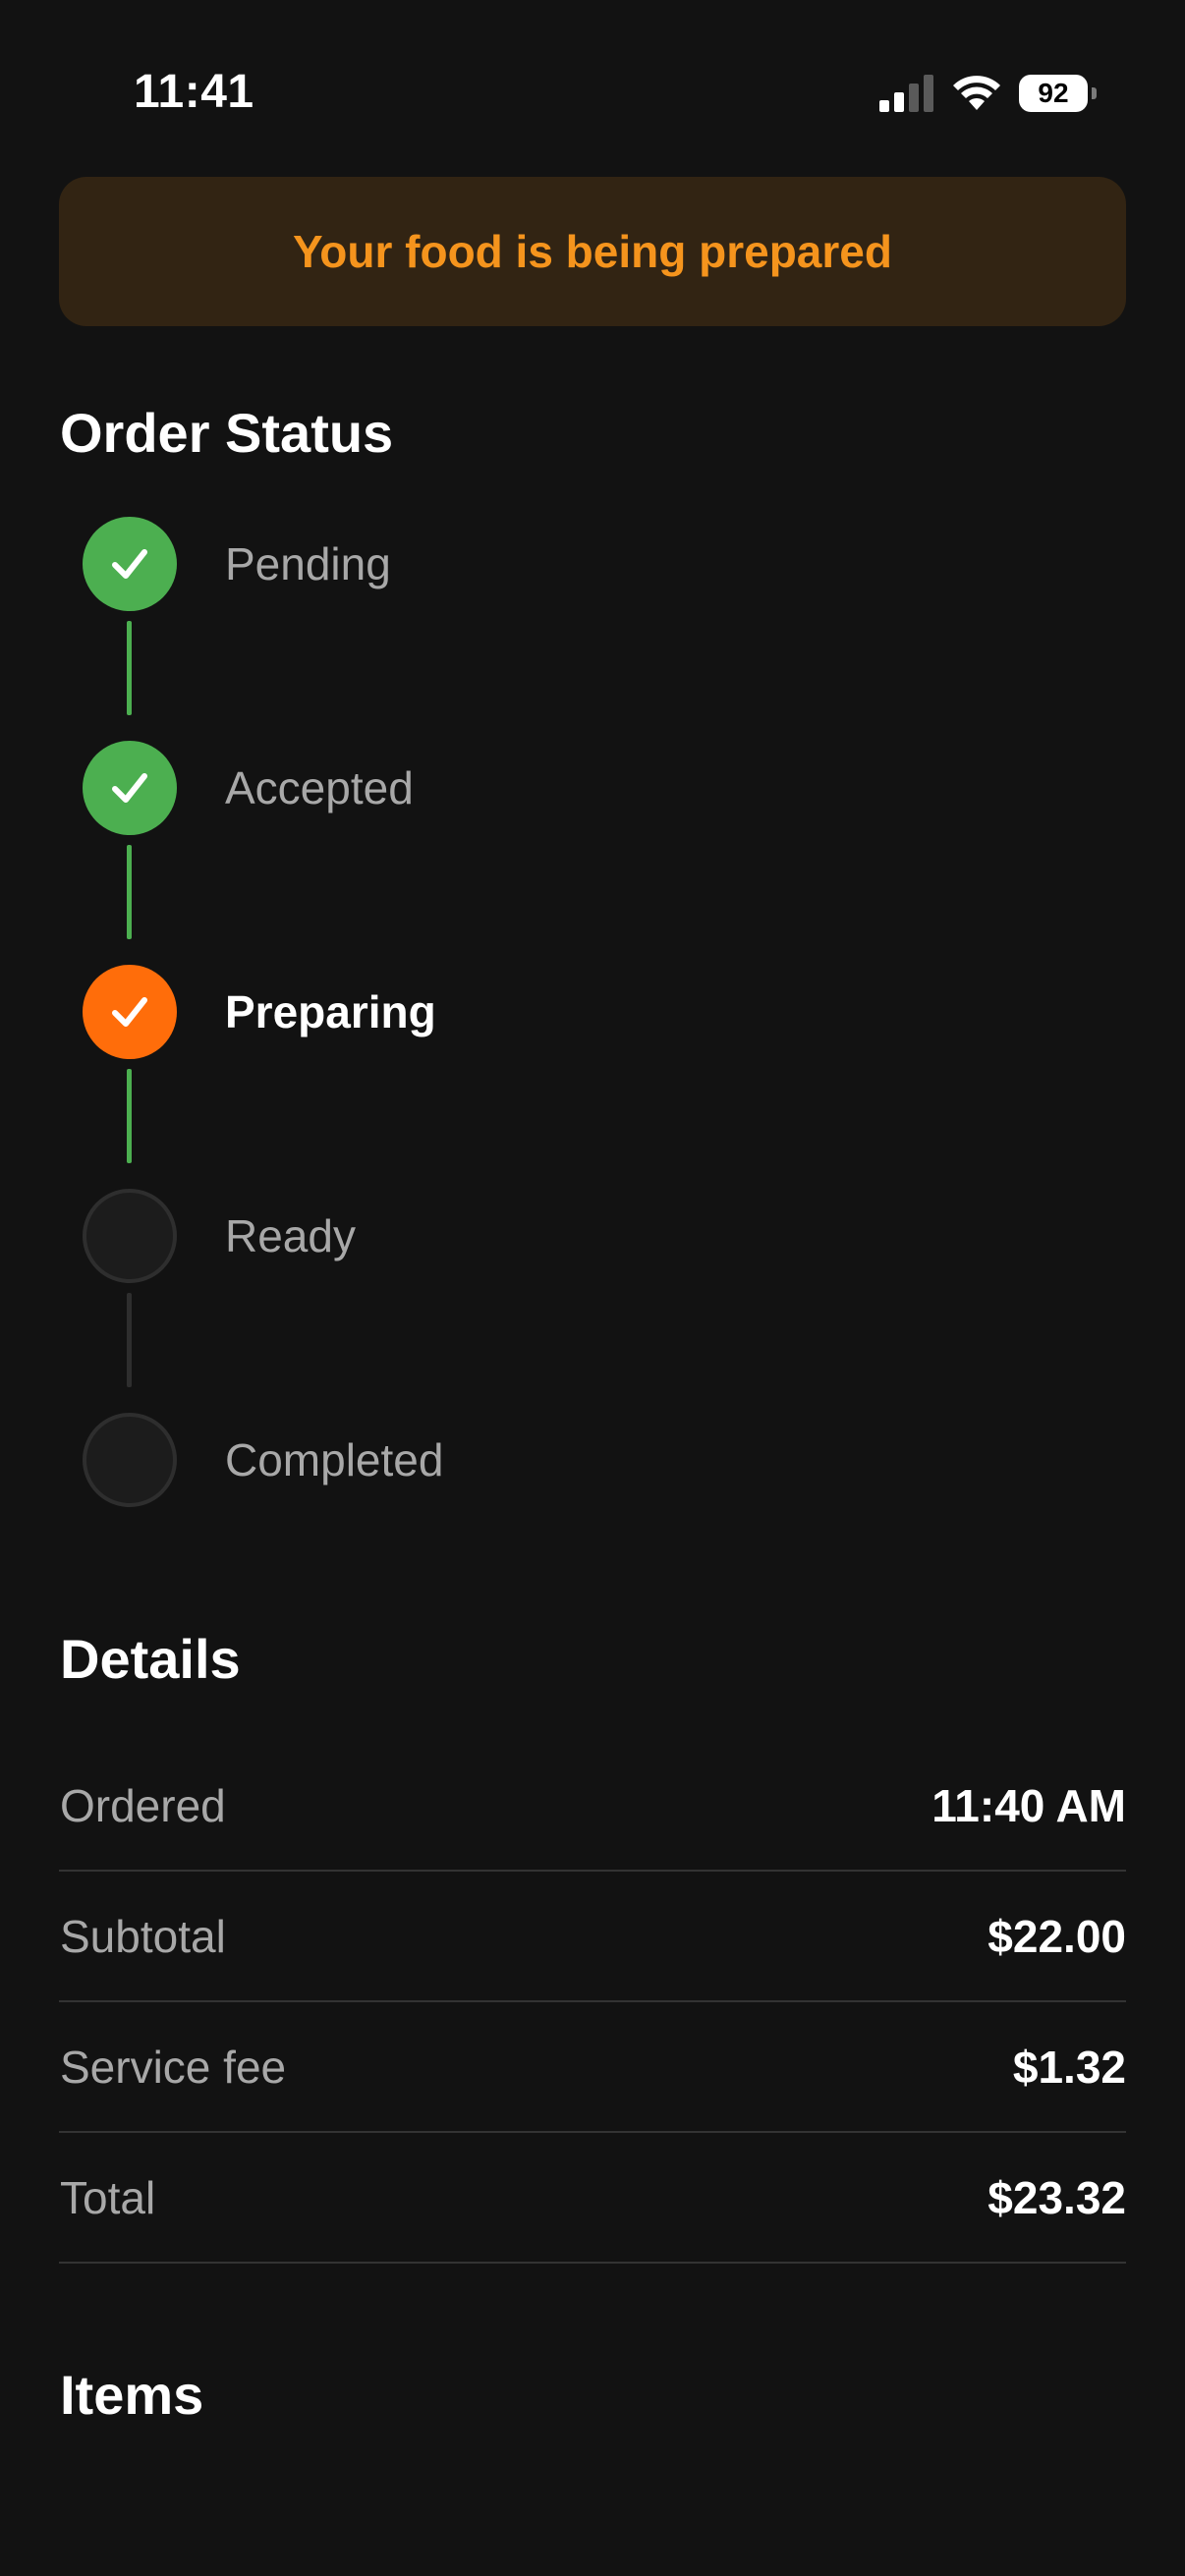 The image size is (1185, 2576). I want to click on battery-indicator: 92, so click(1053, 93).